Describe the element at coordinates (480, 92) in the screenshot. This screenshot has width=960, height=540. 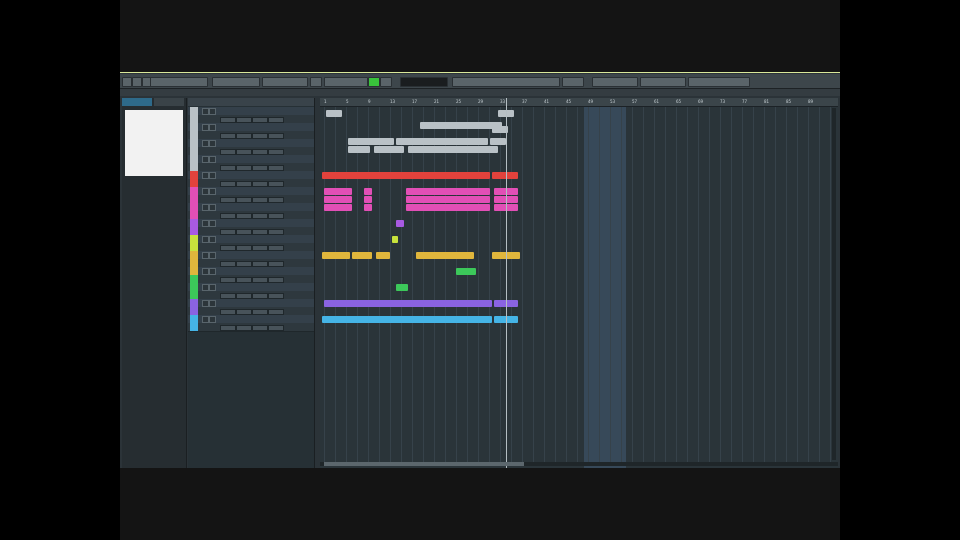
I see `menu-bar` at that location.